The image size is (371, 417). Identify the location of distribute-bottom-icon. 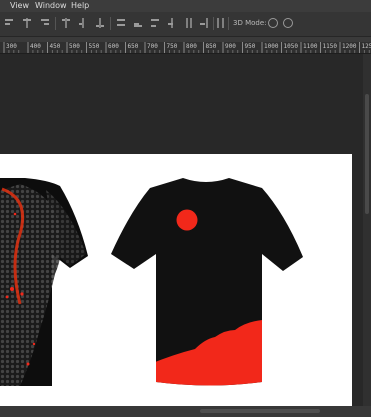
(155, 23).